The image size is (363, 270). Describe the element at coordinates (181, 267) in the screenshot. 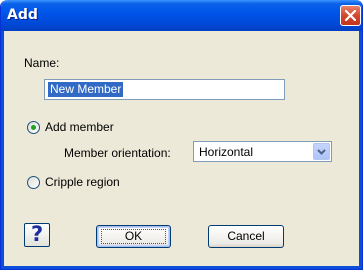

I see `window-frame-bottom` at that location.